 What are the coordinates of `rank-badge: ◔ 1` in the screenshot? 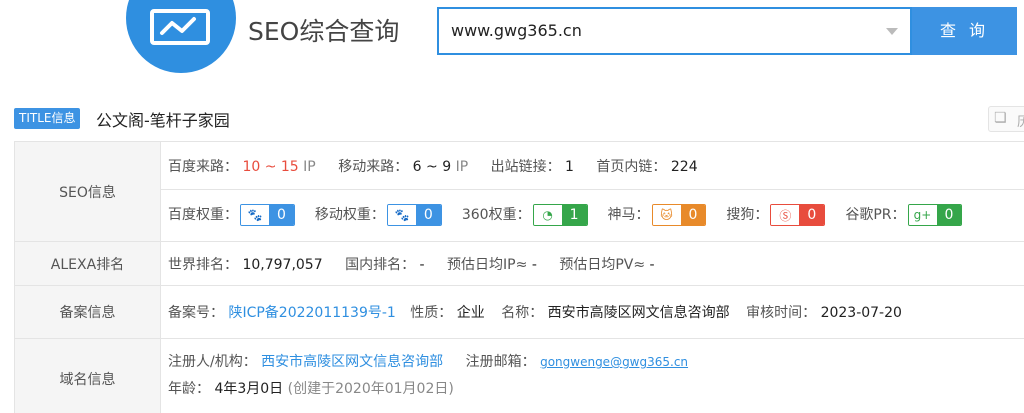 It's located at (560, 215).